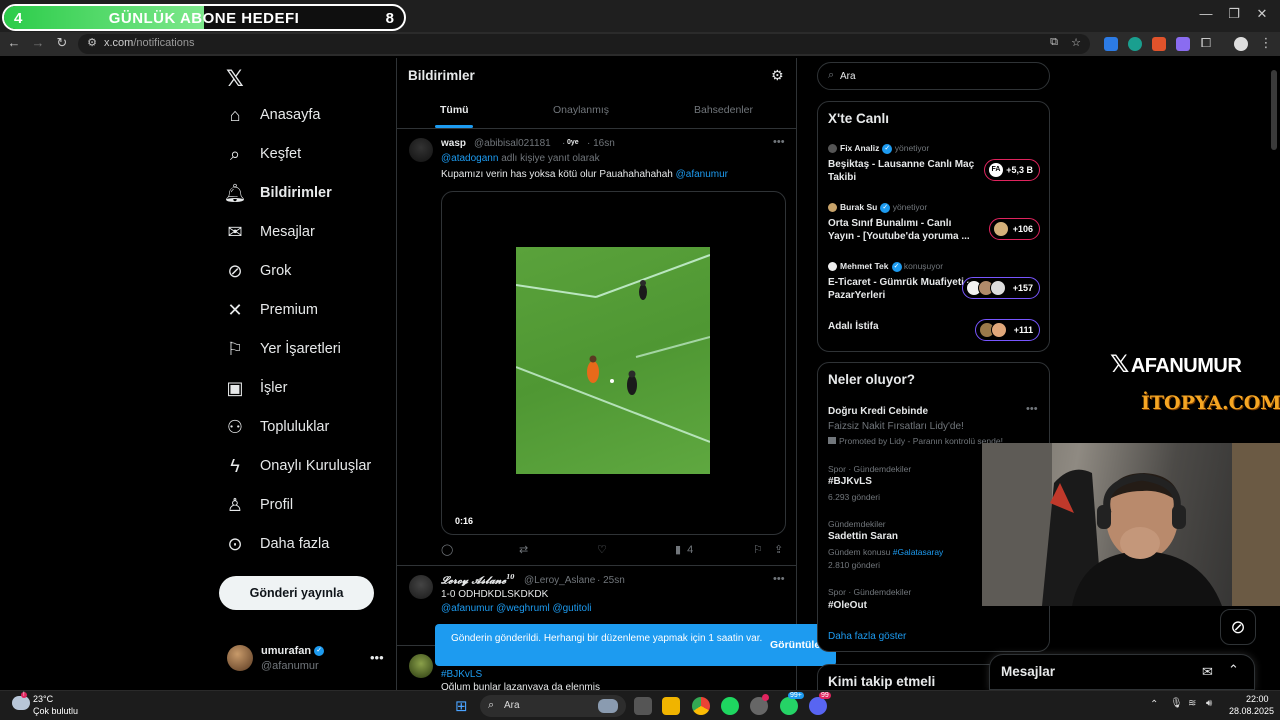 The width and height of the screenshot is (1280, 720). Describe the element at coordinates (1262, 15) in the screenshot. I see `close-window-icon: ✕` at that location.